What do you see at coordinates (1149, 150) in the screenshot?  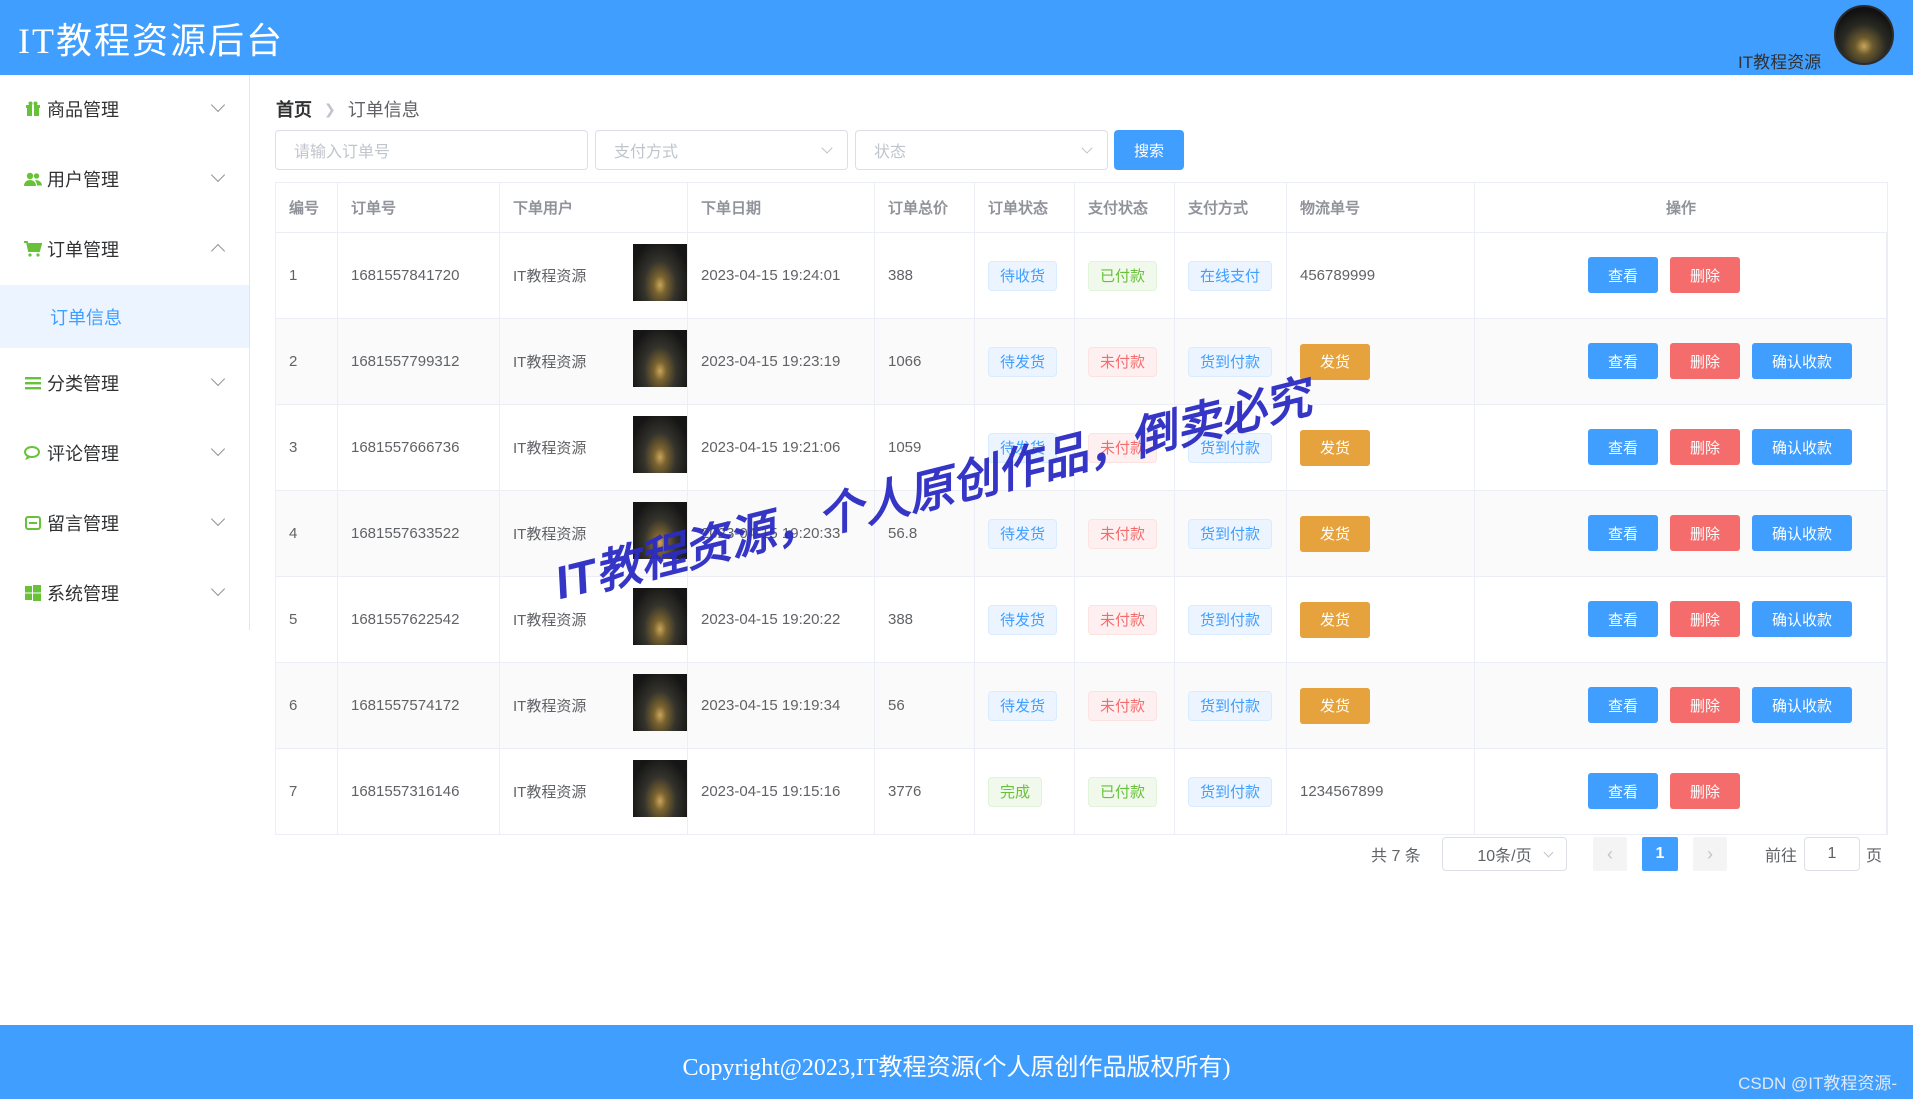 I see `search-button: 搜索` at bounding box center [1149, 150].